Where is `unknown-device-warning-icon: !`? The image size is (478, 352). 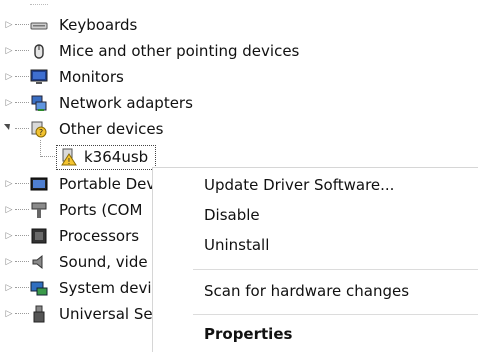 unknown-device-warning-icon: ! is located at coordinates (69, 157).